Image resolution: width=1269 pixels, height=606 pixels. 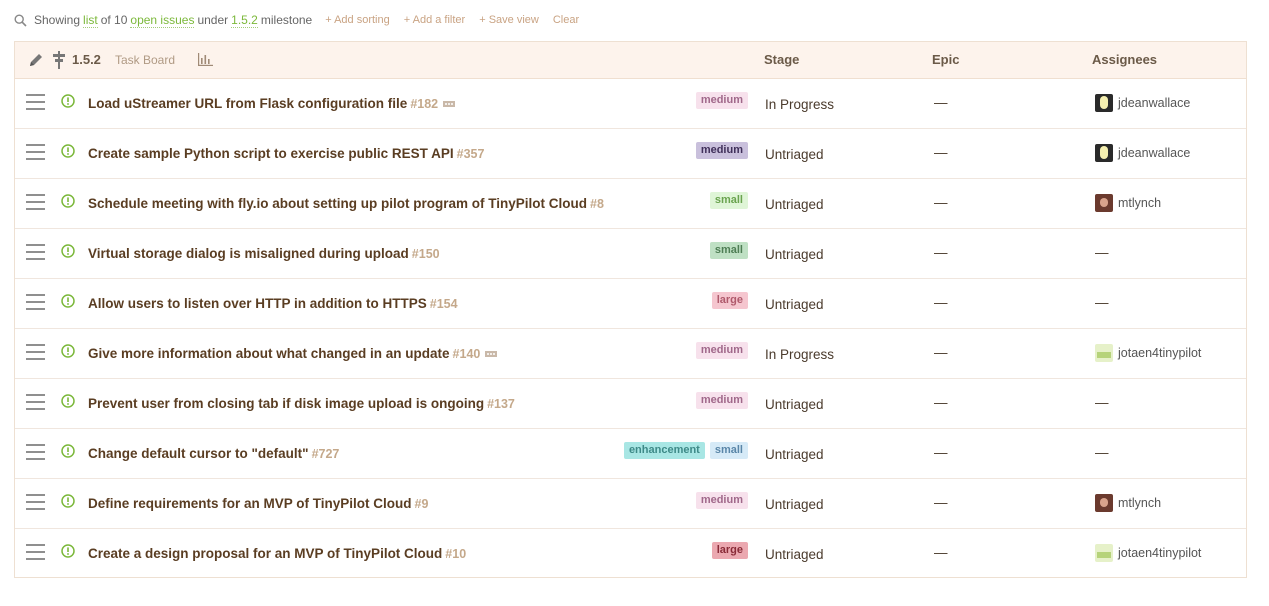 What do you see at coordinates (162, 20) in the screenshot?
I see `open-issues-link: open issues` at bounding box center [162, 20].